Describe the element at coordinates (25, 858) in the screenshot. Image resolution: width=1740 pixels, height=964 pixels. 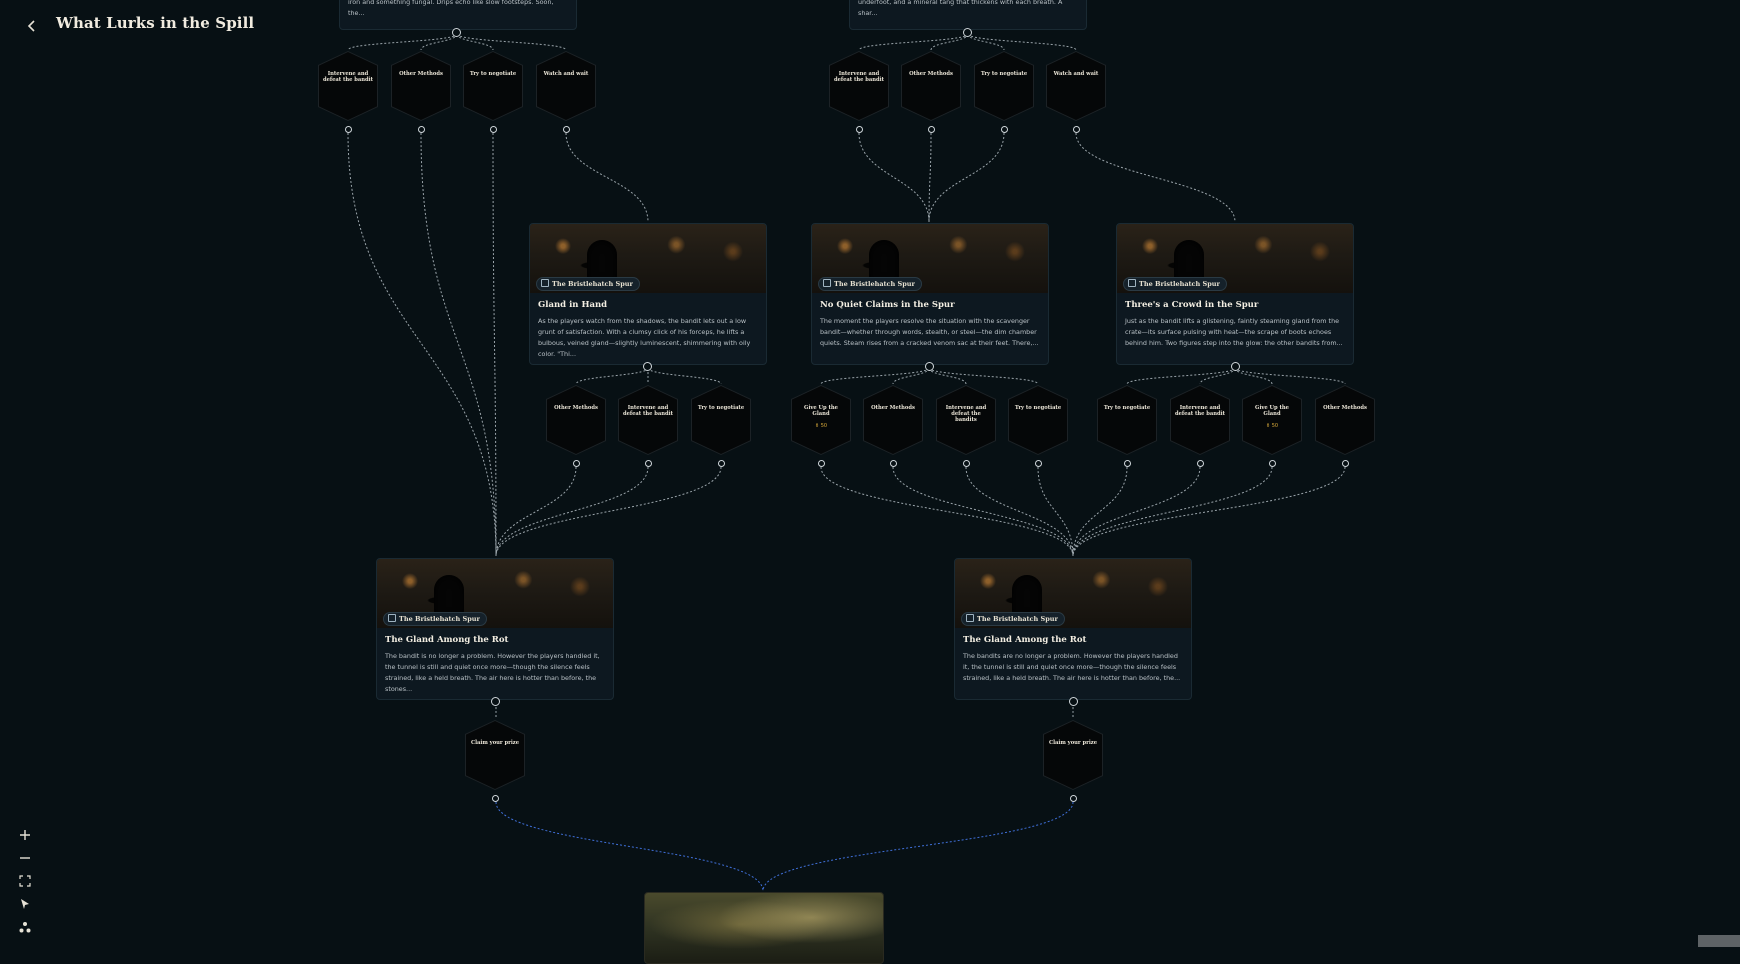
I see `zoom-out-button` at that location.